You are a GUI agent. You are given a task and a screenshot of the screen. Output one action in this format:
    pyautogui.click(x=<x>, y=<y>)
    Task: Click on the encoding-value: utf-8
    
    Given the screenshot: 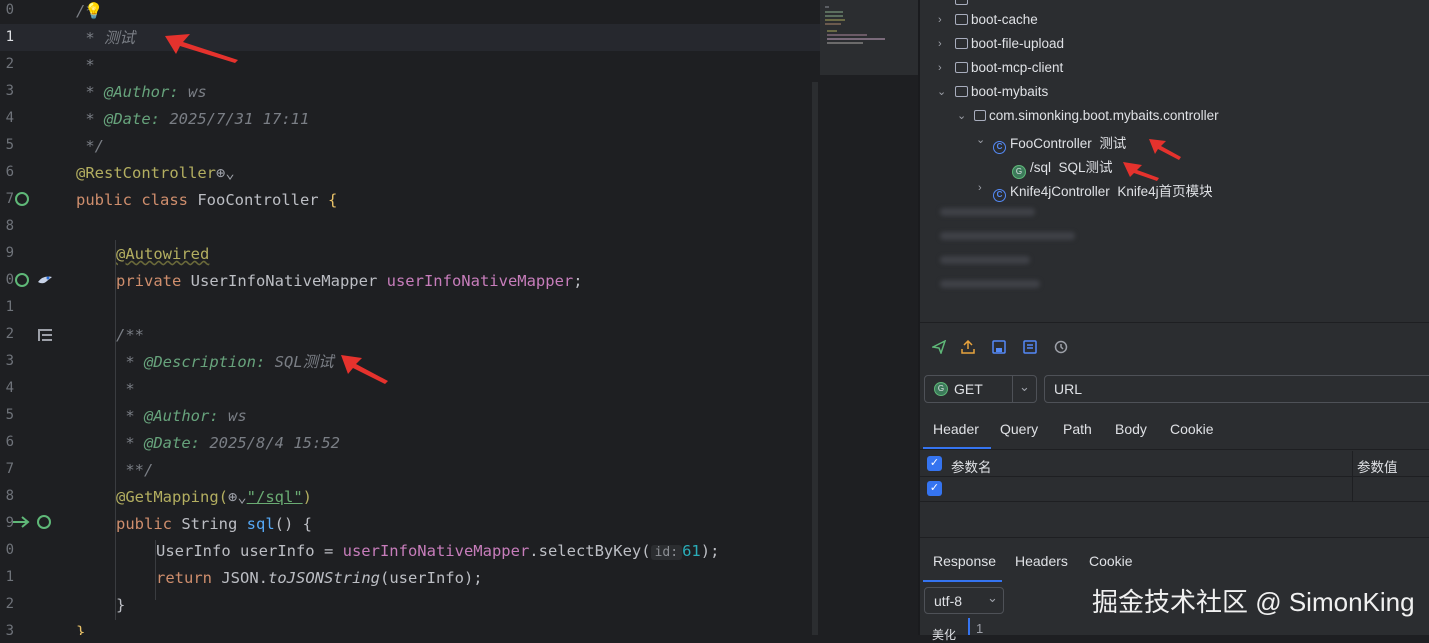 What is the action you would take?
    pyautogui.click(x=948, y=601)
    